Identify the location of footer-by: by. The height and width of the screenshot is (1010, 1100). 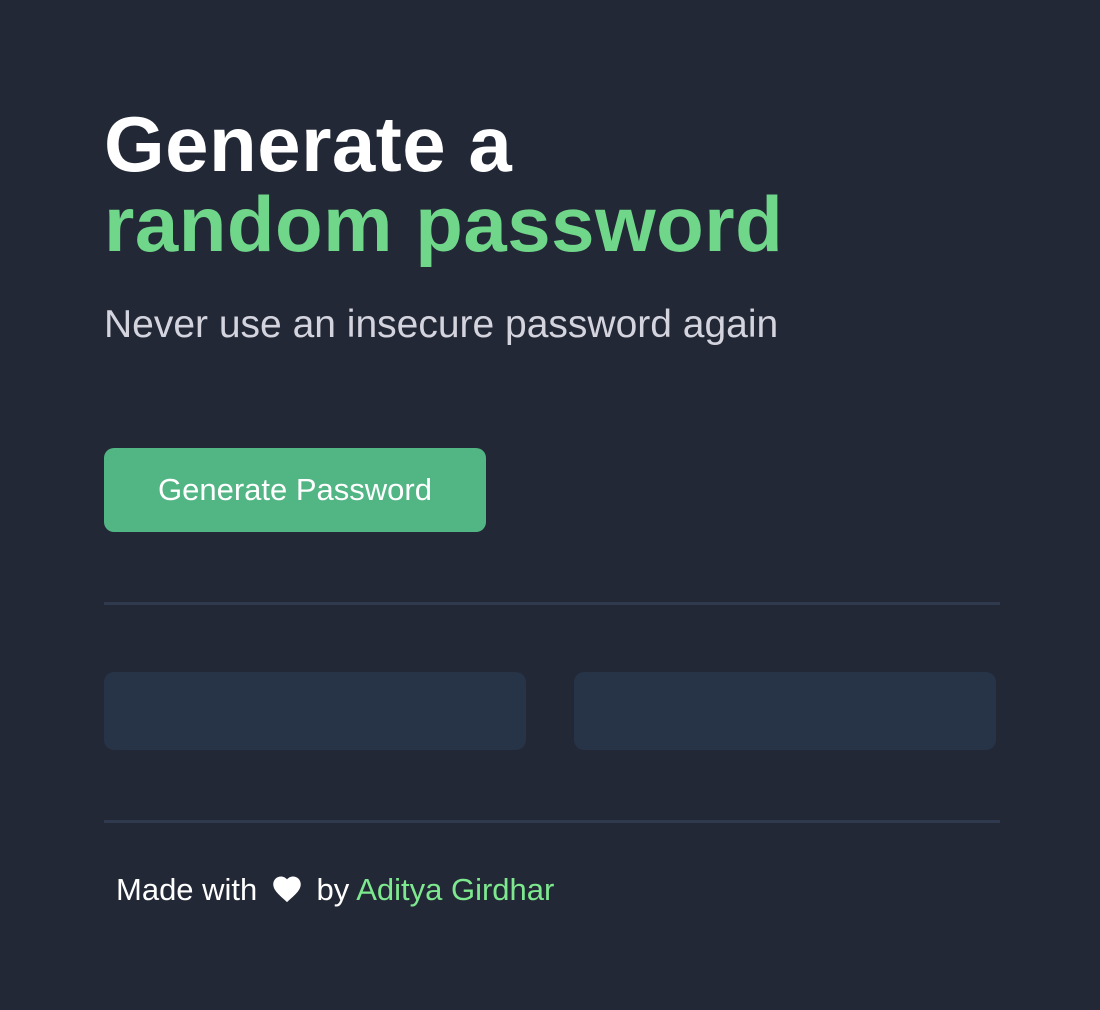
(333, 889).